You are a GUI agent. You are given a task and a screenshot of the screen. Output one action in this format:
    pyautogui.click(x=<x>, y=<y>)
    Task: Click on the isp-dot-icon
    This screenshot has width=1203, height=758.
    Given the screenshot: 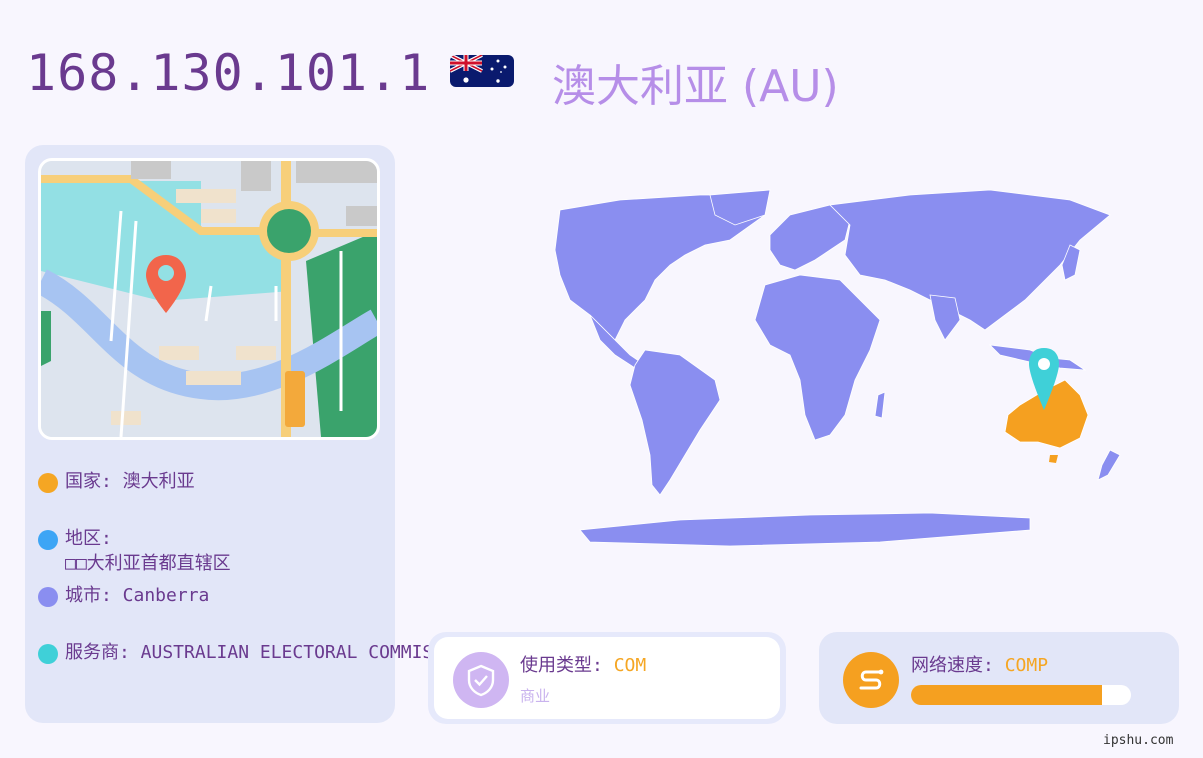 What is the action you would take?
    pyautogui.click(x=48, y=654)
    